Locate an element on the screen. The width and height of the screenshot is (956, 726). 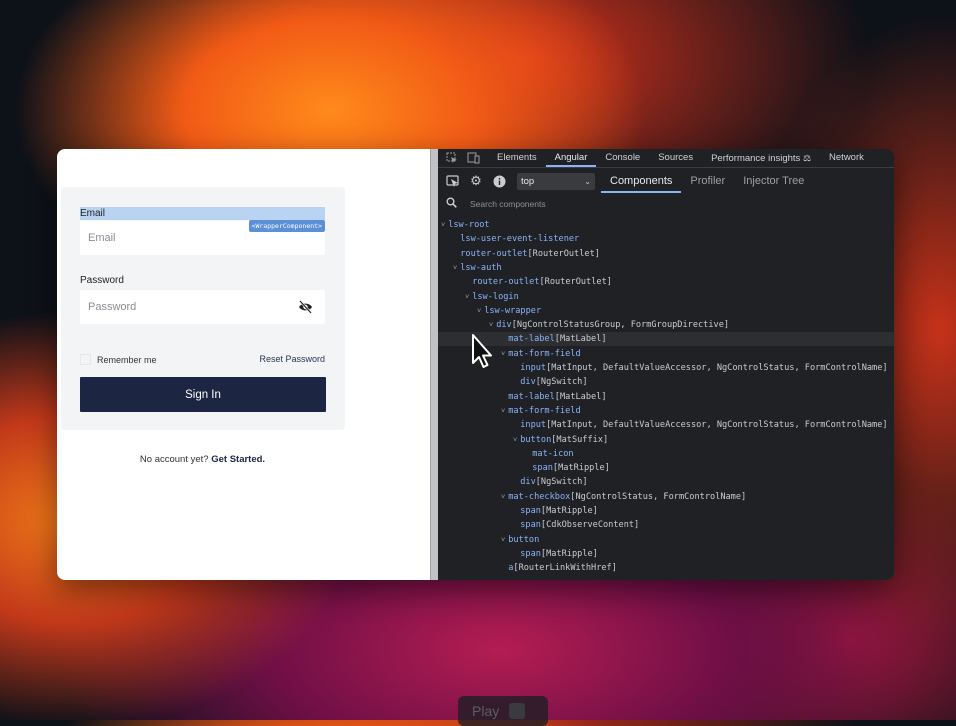
flask-icon: ⚖ is located at coordinates (807, 158).